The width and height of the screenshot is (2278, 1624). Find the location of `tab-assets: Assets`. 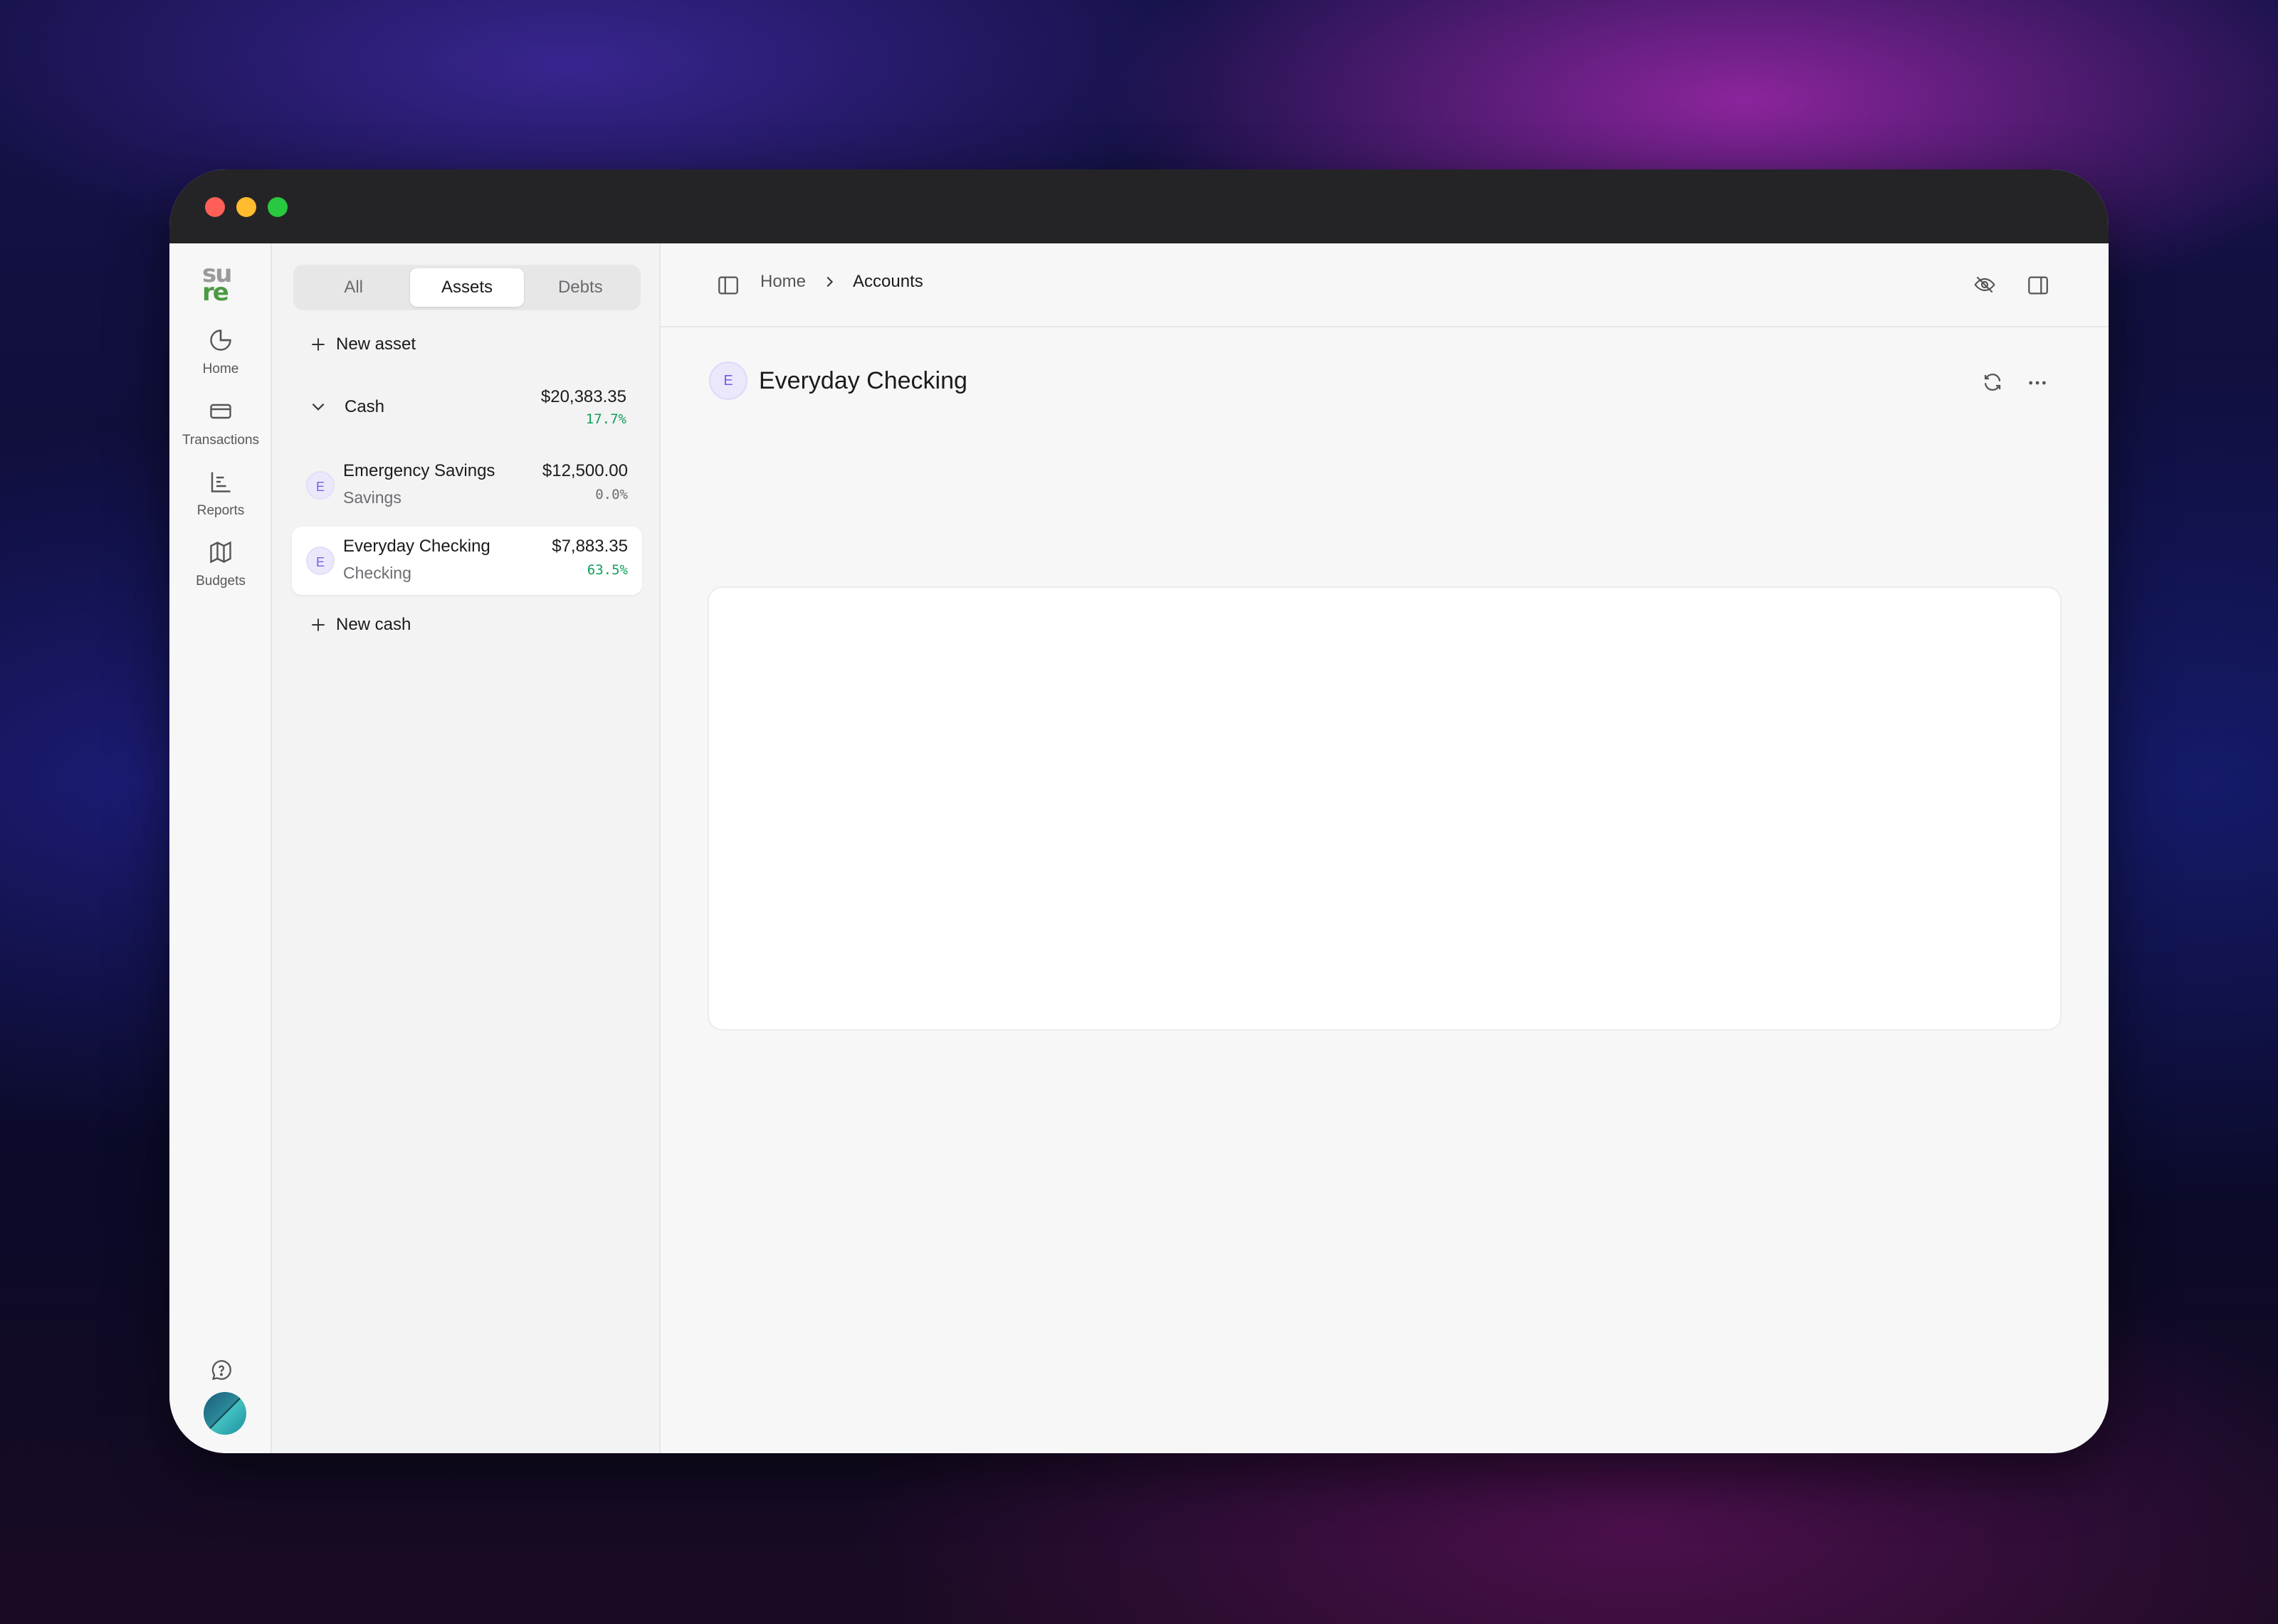

tab-assets: Assets is located at coordinates (467, 287).